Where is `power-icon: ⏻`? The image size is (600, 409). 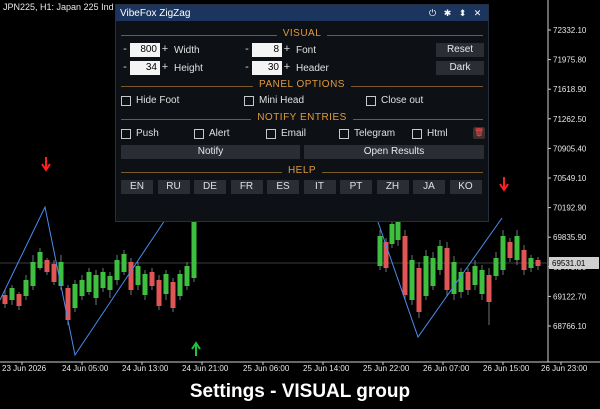 power-icon: ⏻ is located at coordinates (432, 13).